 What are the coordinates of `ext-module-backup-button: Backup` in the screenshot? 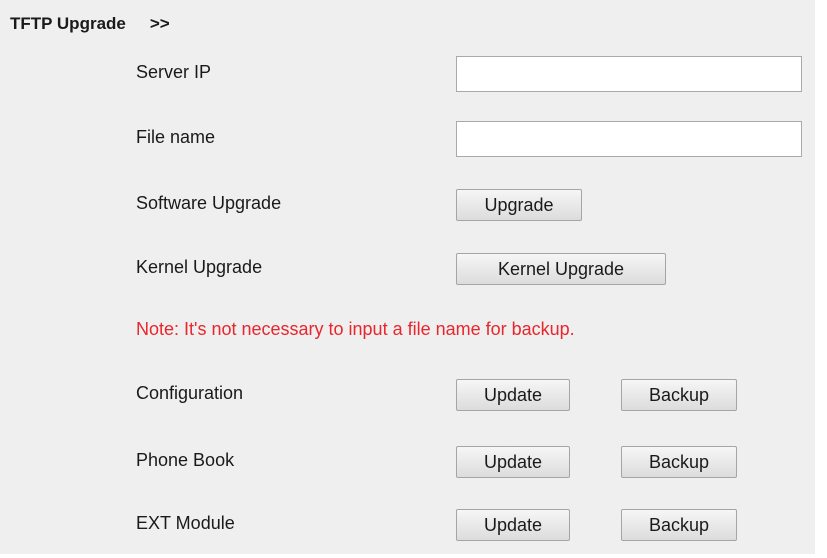 It's located at (679, 525).